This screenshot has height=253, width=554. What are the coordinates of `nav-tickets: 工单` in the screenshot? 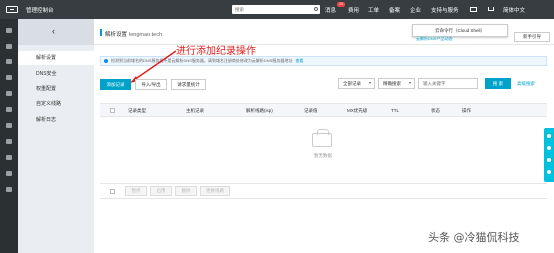 It's located at (373, 10).